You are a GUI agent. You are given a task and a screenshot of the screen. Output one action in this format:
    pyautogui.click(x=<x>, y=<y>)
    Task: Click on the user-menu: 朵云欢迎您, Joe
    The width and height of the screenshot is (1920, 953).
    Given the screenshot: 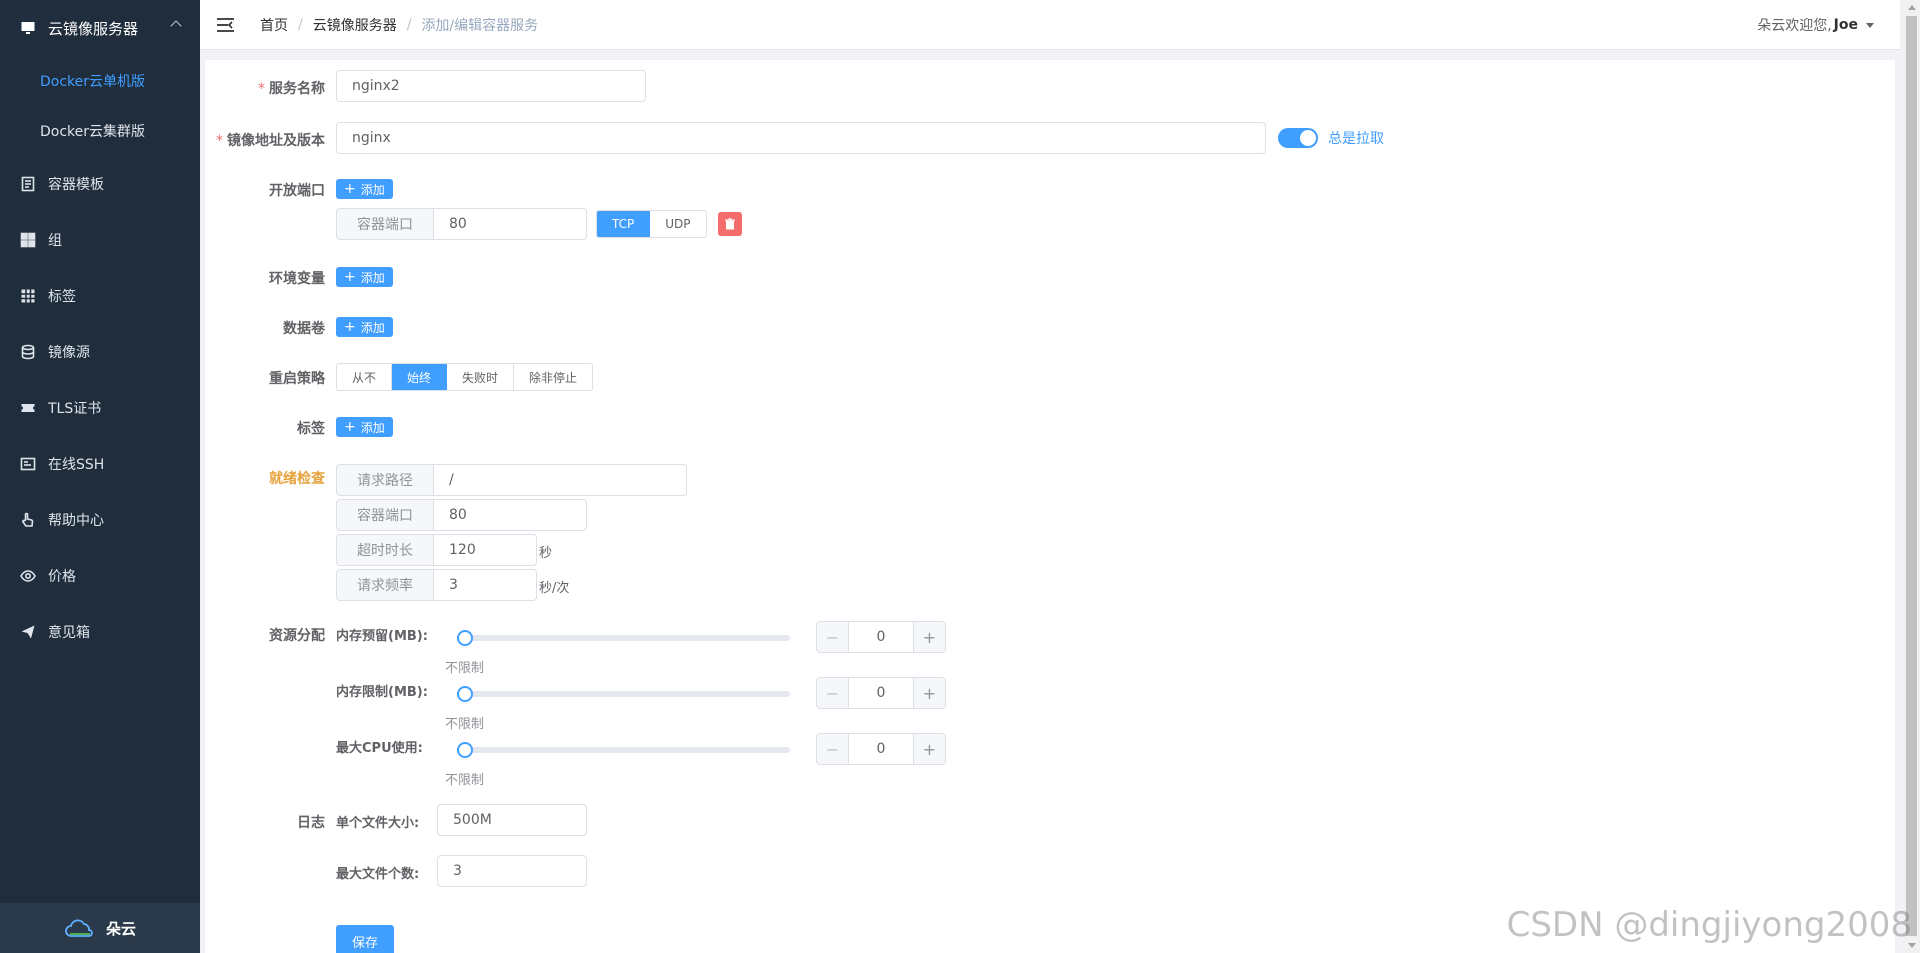 What is the action you would take?
    pyautogui.click(x=1815, y=25)
    